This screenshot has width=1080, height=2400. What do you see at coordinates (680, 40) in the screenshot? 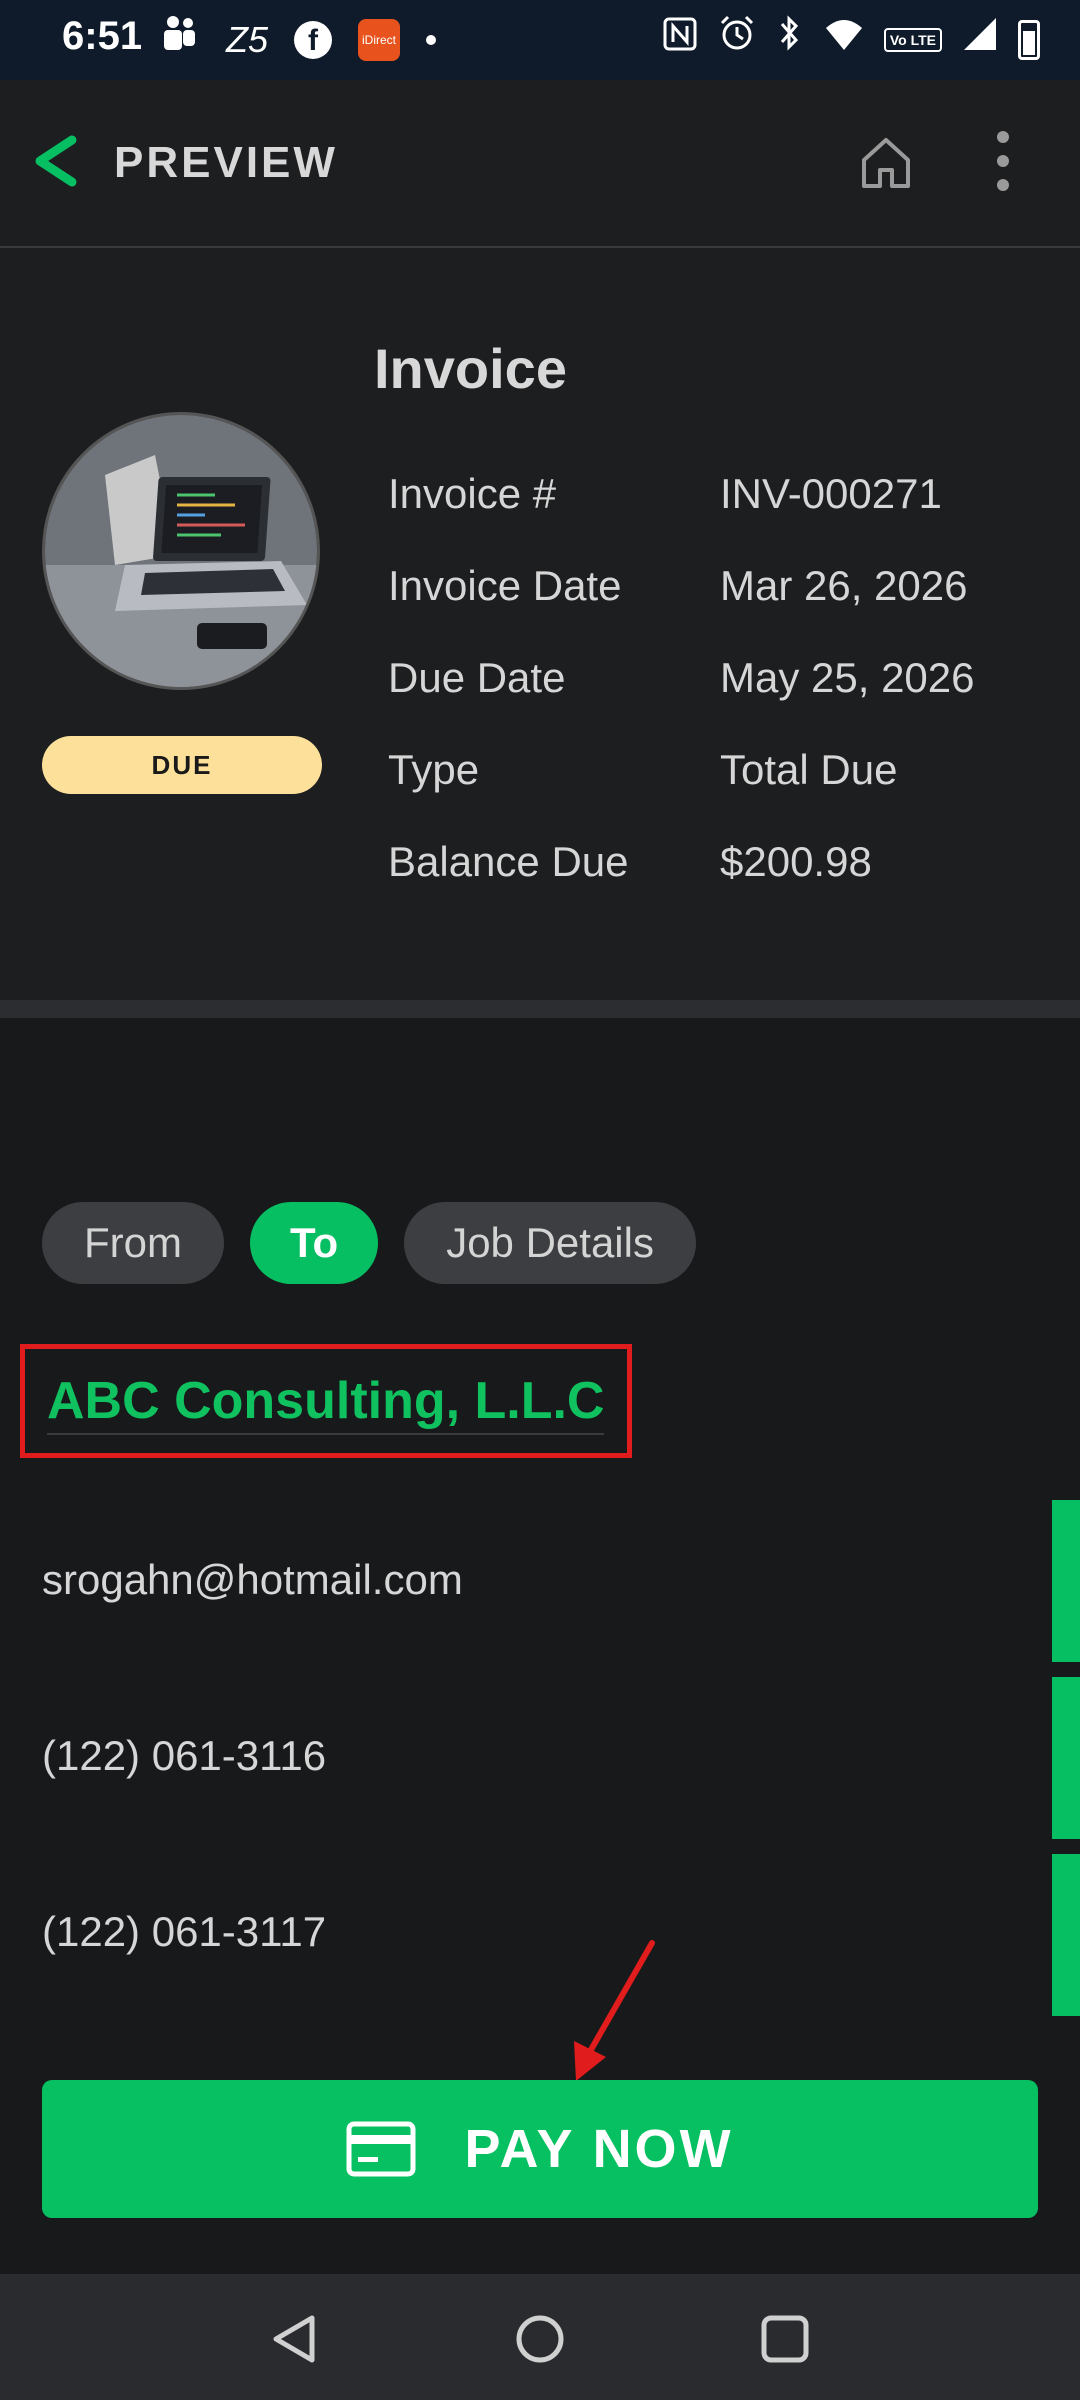
I see `nfc-icon` at bounding box center [680, 40].